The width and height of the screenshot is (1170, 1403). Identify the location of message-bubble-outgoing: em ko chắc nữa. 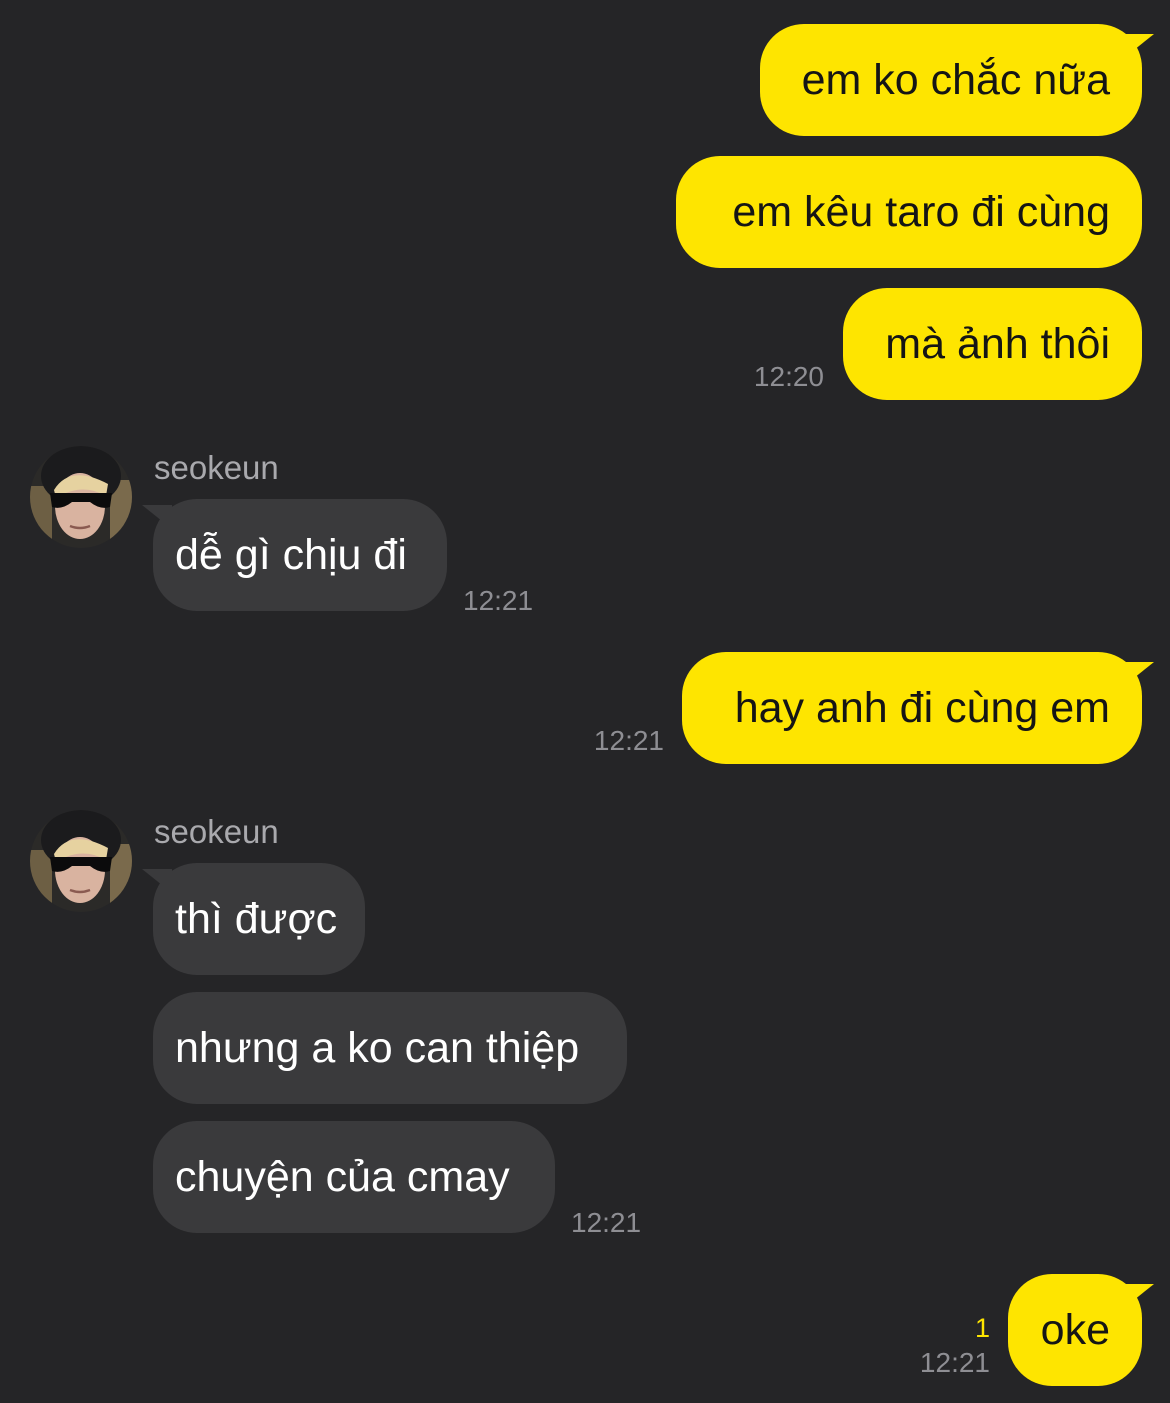
(951, 80).